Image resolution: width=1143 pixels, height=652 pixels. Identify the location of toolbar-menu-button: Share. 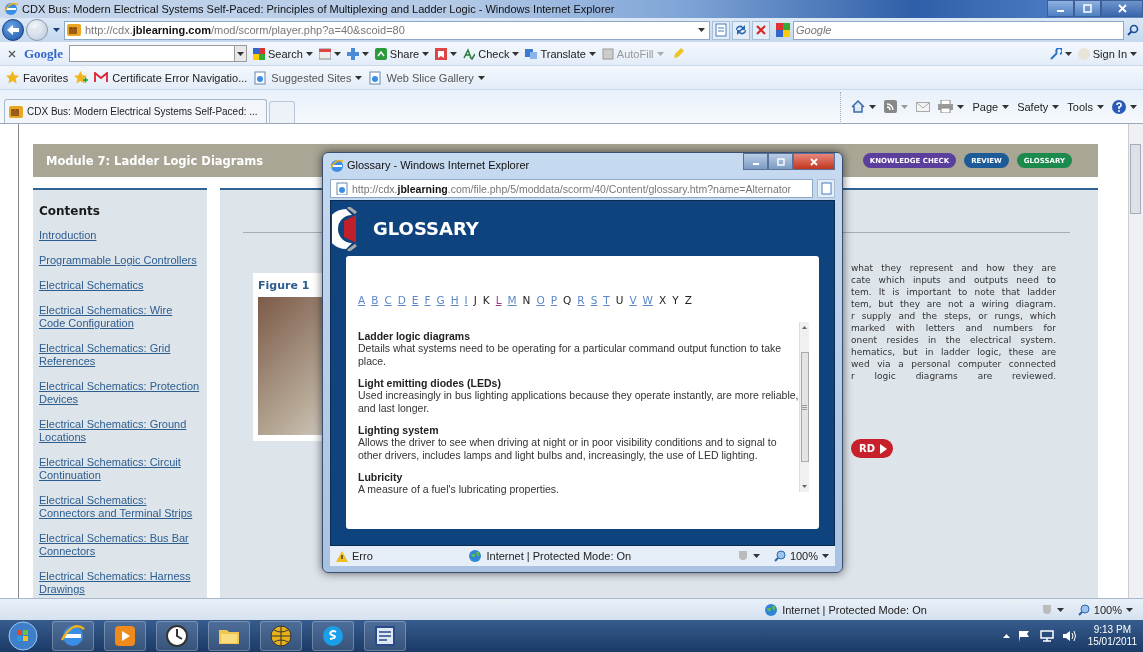
(402, 53).